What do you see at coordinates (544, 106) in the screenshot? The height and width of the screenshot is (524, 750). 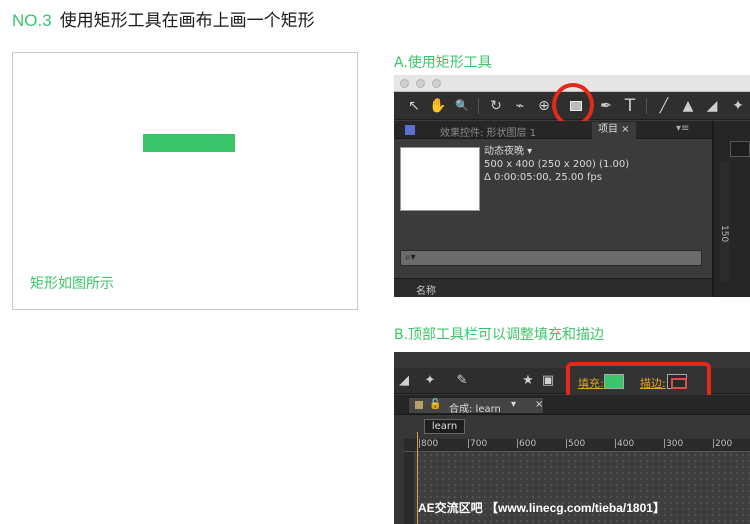 I see `pan-behind-tool-icon: ⊕` at bounding box center [544, 106].